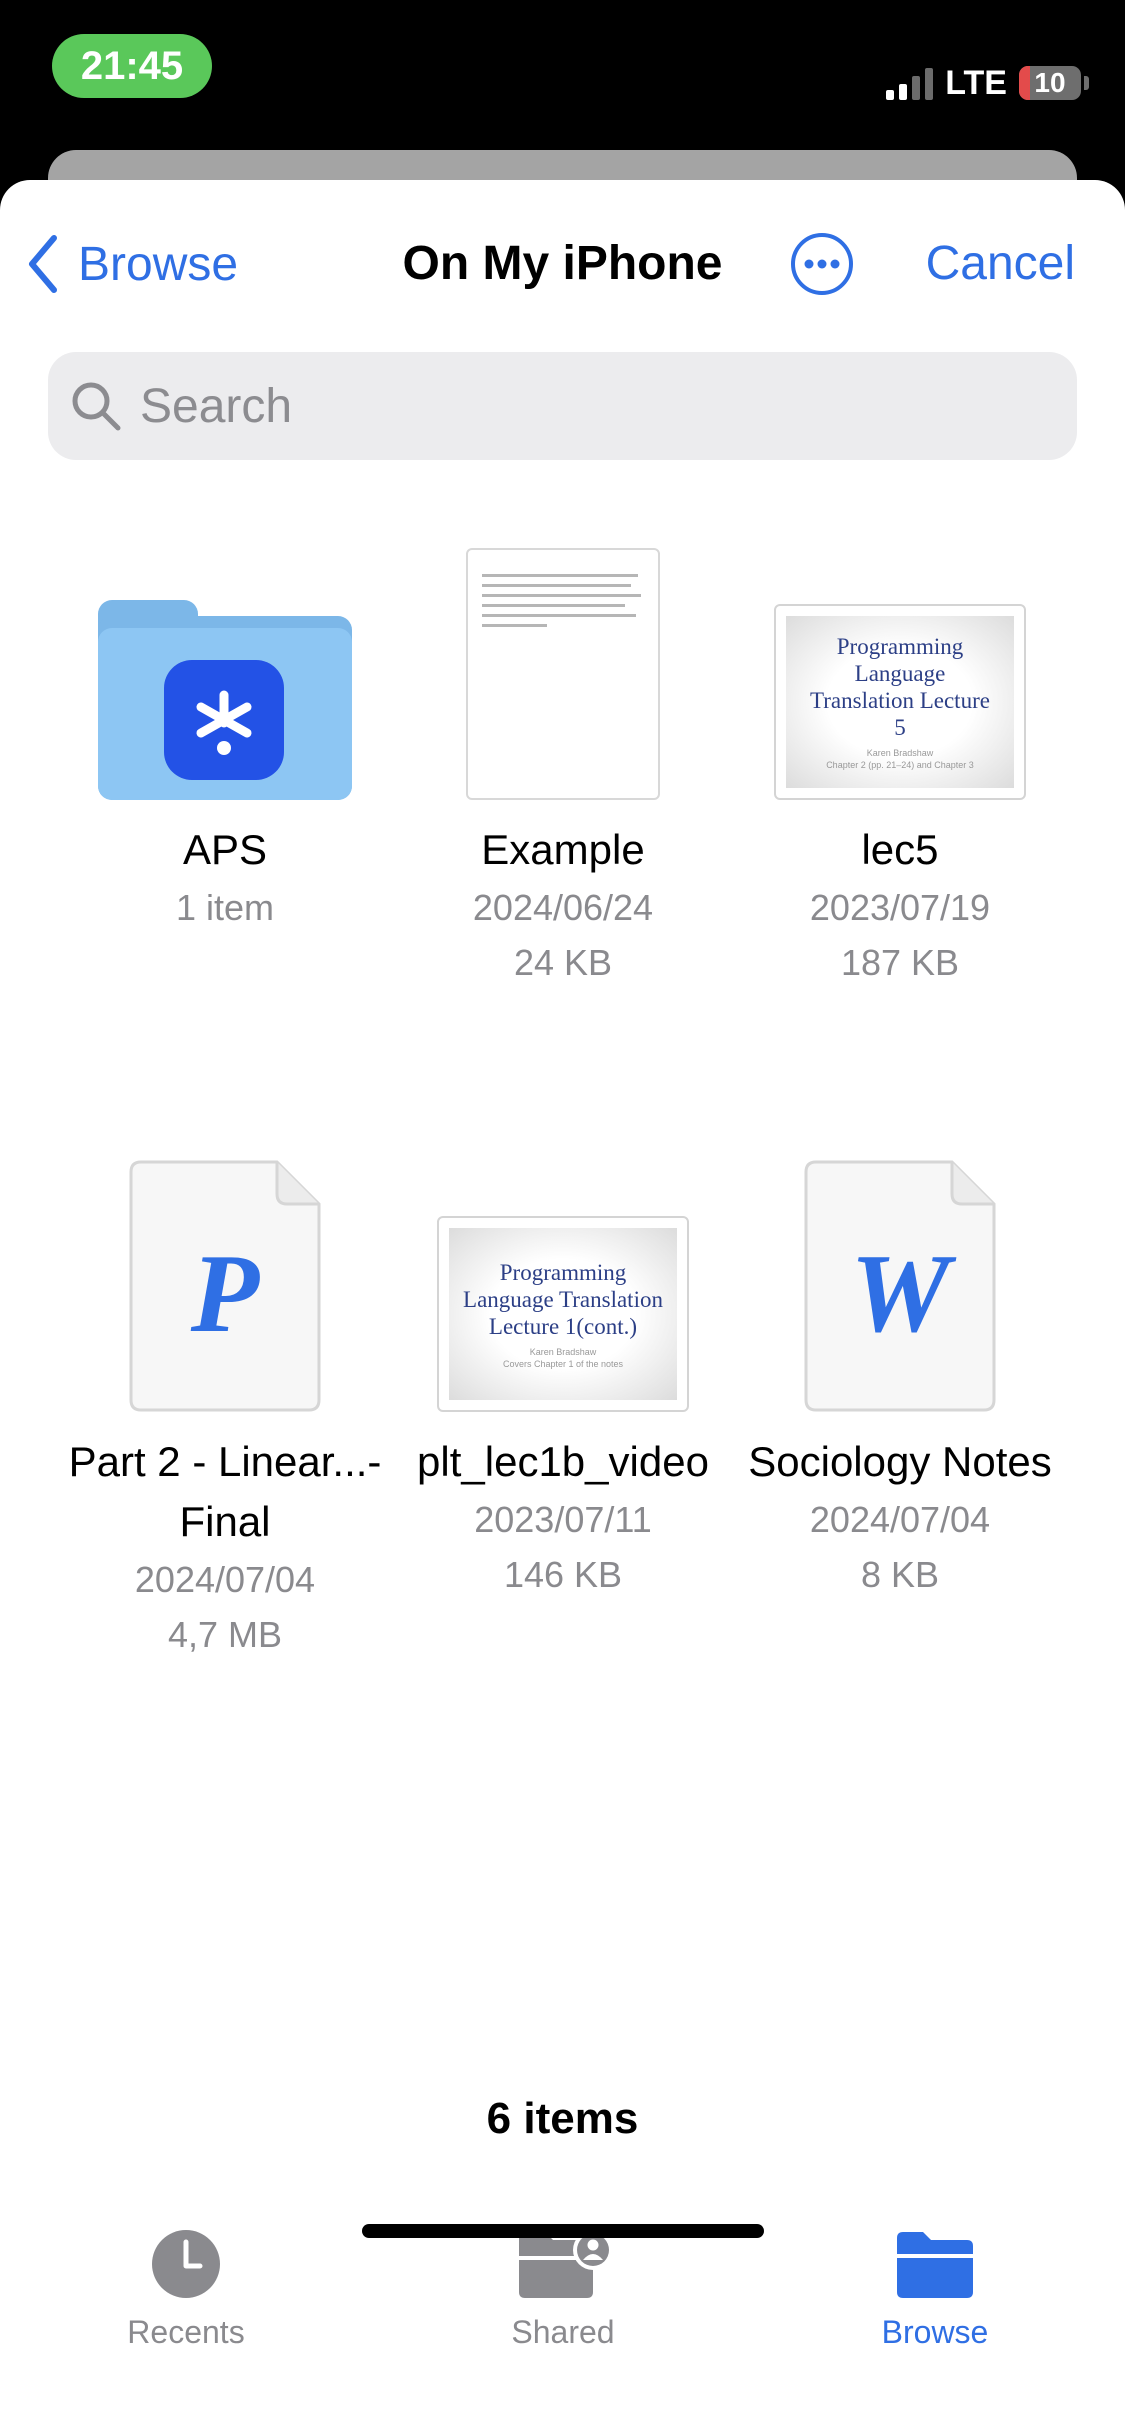  What do you see at coordinates (225, 1634) in the screenshot?
I see `file-size: 4,7 MB` at bounding box center [225, 1634].